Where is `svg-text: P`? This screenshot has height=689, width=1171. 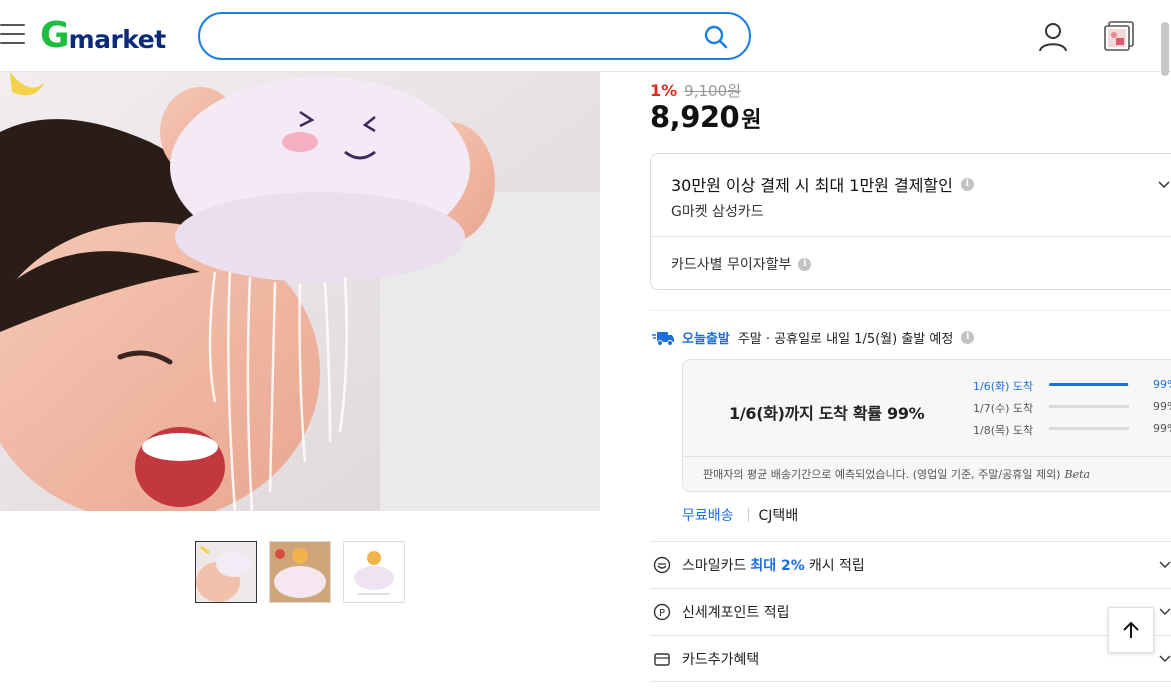 svg-text: P is located at coordinates (662, 613).